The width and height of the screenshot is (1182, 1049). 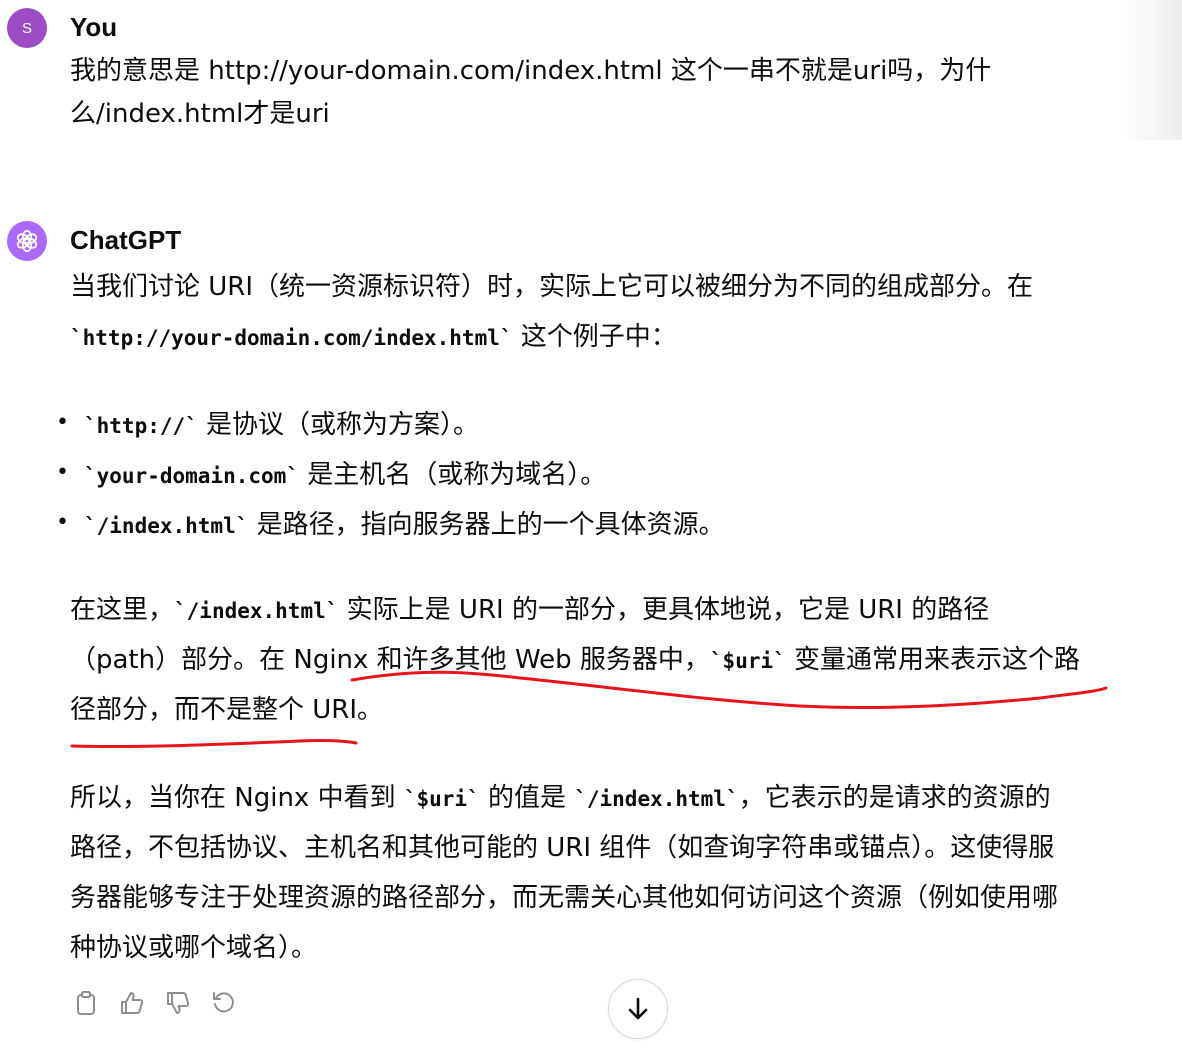 What do you see at coordinates (664, 610) in the screenshot?
I see `text-span: 实际上是 URI 的一部分，更具体地说，它是 URI 的路径` at bounding box center [664, 610].